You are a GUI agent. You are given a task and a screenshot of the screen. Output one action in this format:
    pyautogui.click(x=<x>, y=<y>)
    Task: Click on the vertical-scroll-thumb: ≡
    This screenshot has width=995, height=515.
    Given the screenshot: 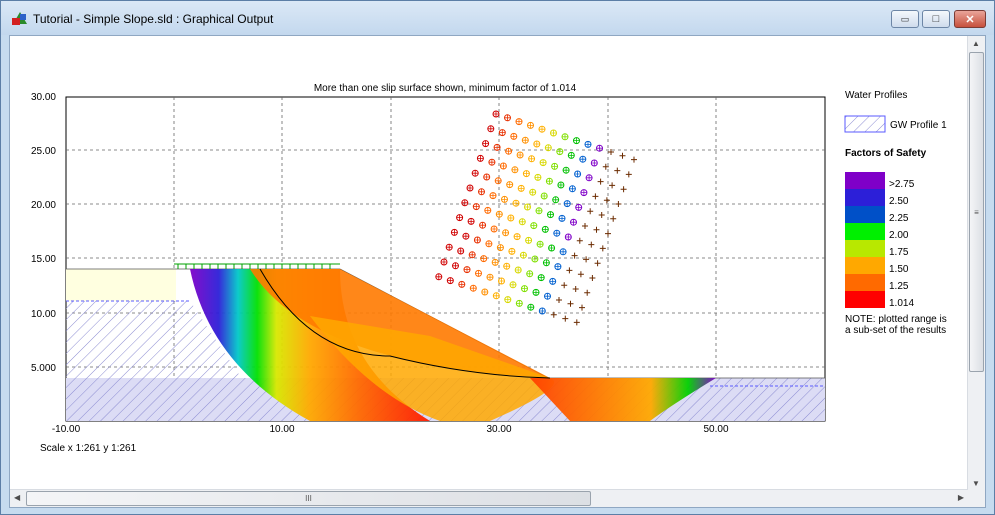 What is the action you would take?
    pyautogui.click(x=976, y=212)
    